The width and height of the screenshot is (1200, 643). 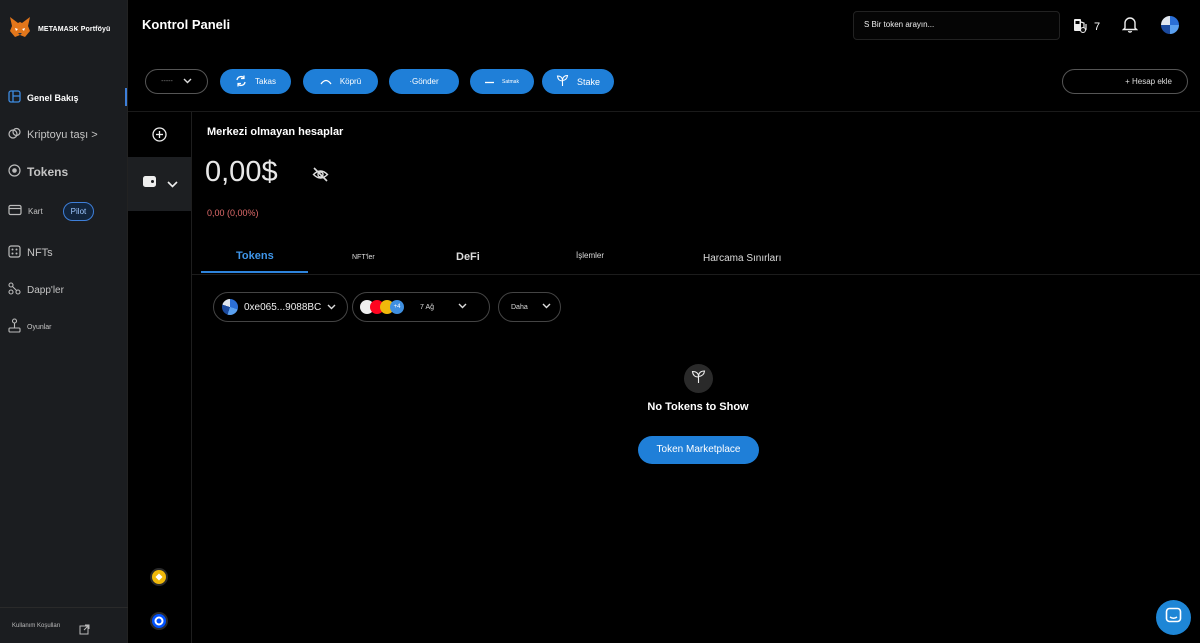 I want to click on swap-icon, so click(x=241, y=82).